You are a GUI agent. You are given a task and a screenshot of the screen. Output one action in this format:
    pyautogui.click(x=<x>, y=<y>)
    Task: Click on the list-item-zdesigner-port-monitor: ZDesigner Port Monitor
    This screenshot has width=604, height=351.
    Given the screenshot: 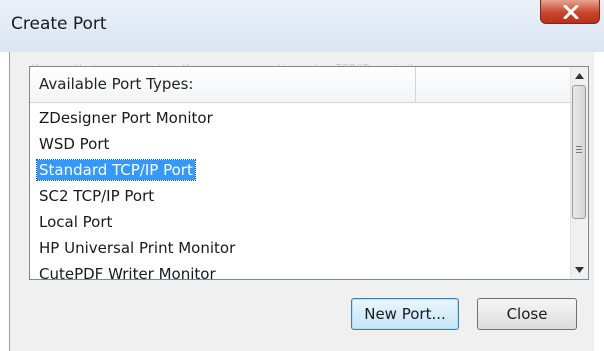 What is the action you would take?
    pyautogui.click(x=300, y=118)
    